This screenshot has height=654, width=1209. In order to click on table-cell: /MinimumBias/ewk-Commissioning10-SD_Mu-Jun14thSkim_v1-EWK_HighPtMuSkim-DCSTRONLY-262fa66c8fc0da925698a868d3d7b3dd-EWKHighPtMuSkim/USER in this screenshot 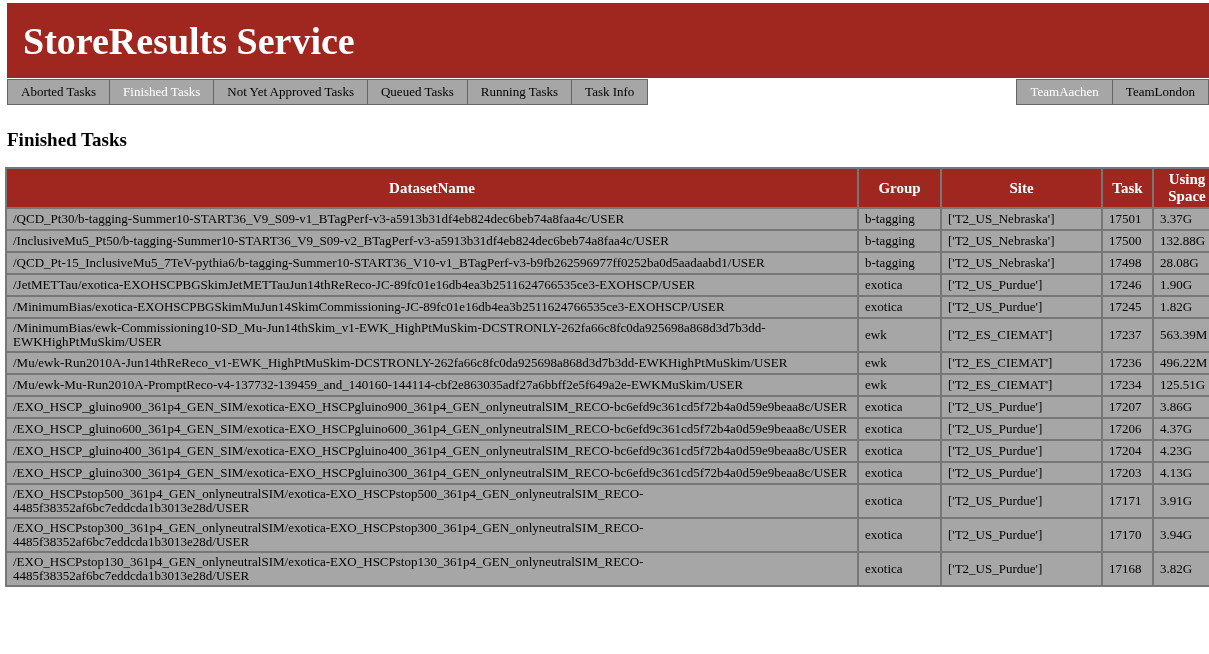, I will do `click(432, 335)`.